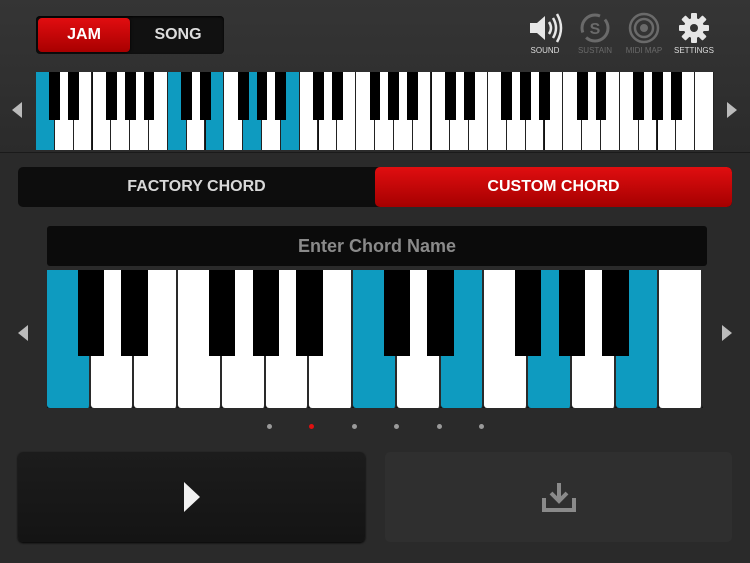 This screenshot has width=750, height=563. Describe the element at coordinates (178, 35) in the screenshot. I see `song-mode-button: SONG` at that location.